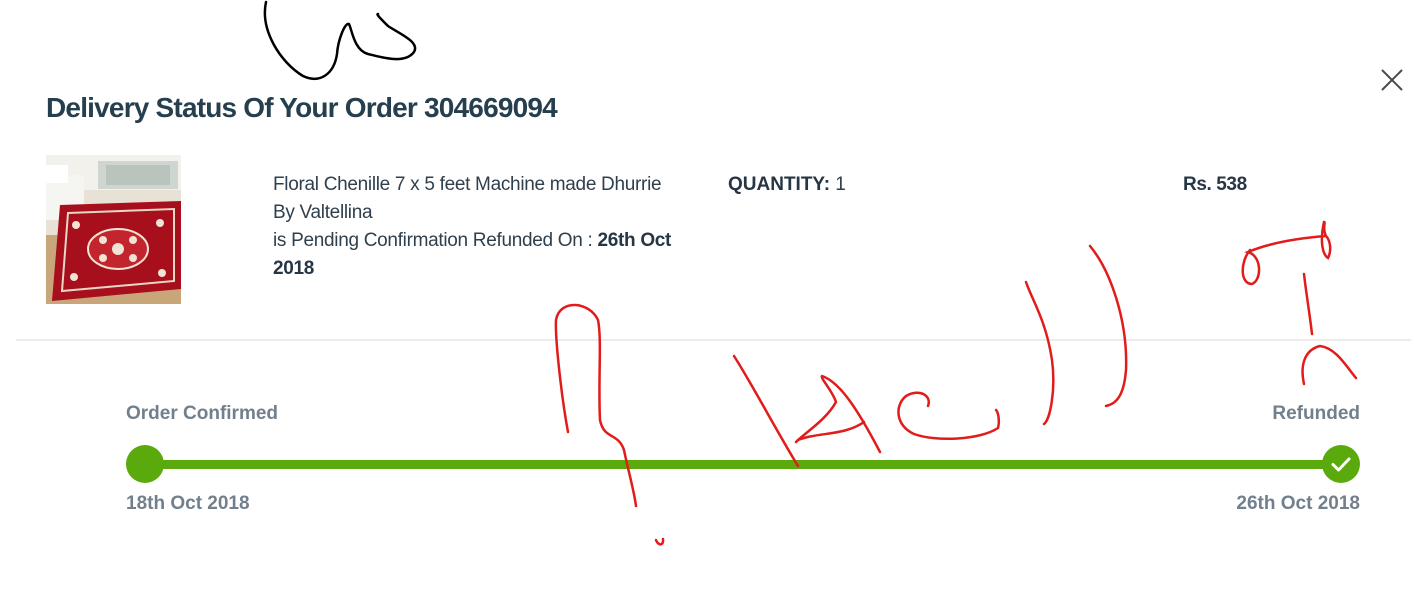 This screenshot has height=611, width=1428. Describe the element at coordinates (1215, 184) in the screenshot. I see `price: Rs. 538` at that location.